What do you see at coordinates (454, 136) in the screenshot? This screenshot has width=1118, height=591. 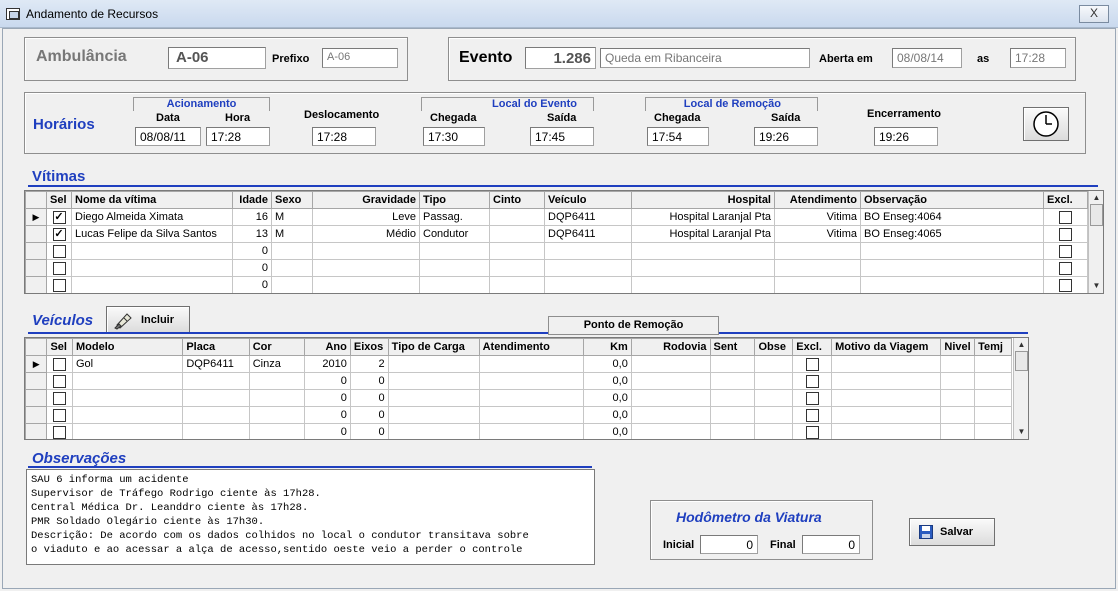 I see `local-evento-chegada-field: 17:30` at bounding box center [454, 136].